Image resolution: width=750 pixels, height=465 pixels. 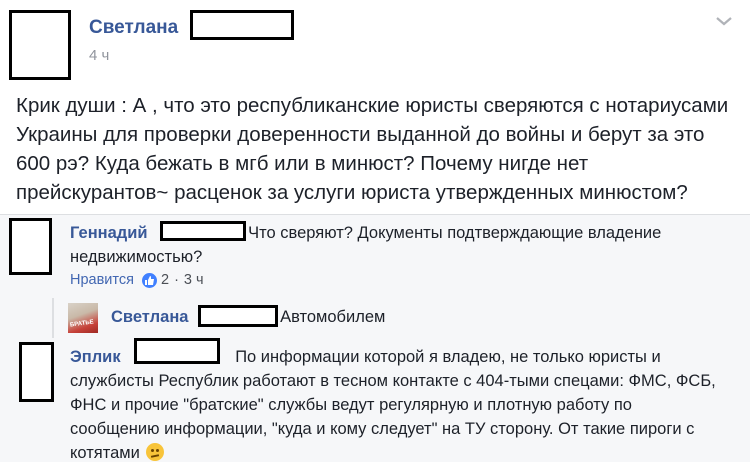 What do you see at coordinates (109, 233) in the screenshot?
I see `comment-author: Геннадий` at bounding box center [109, 233].